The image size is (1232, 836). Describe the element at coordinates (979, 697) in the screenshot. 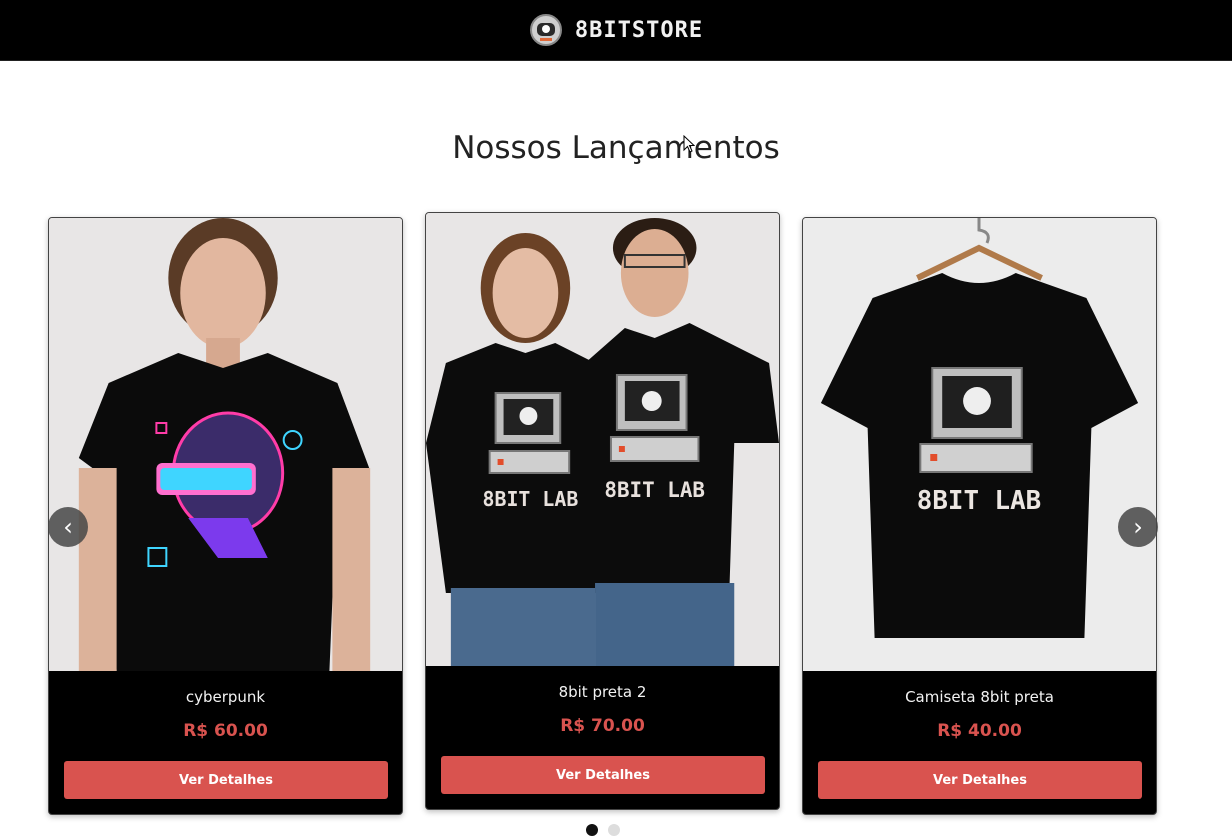

I see `product-name: Camiseta 8bit preta` at that location.